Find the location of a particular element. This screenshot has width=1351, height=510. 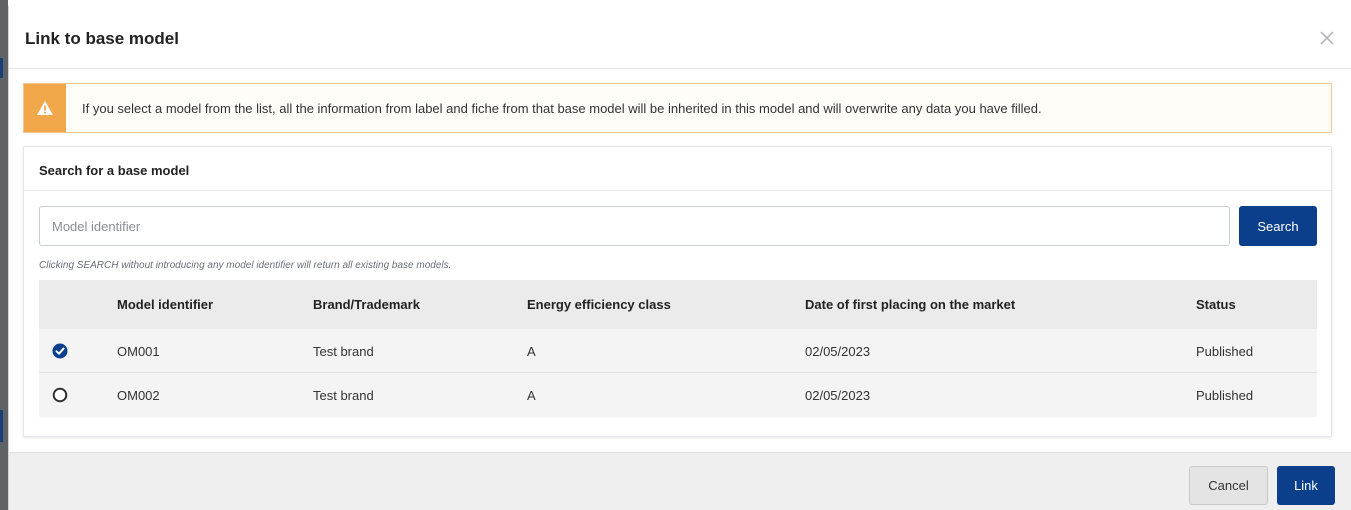

column-header-model-identifier: Model identifier is located at coordinates (165, 304).